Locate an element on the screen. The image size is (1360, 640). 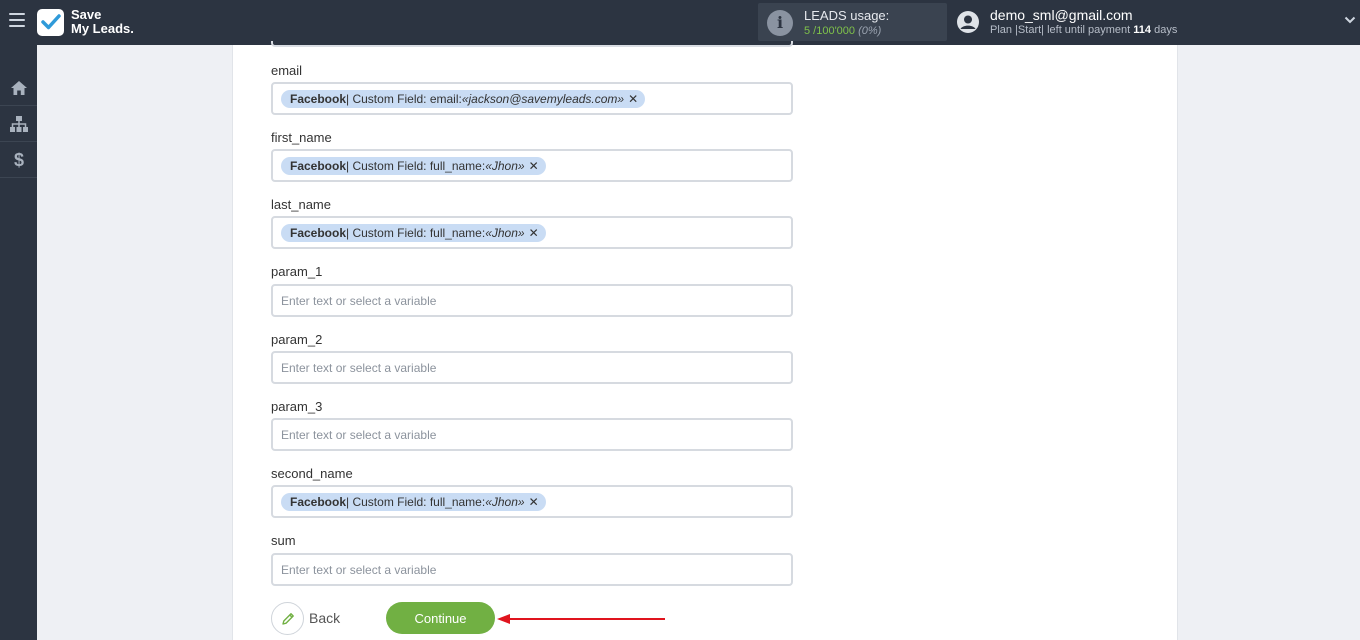
field-label-param-2: param_2 is located at coordinates (297, 339).